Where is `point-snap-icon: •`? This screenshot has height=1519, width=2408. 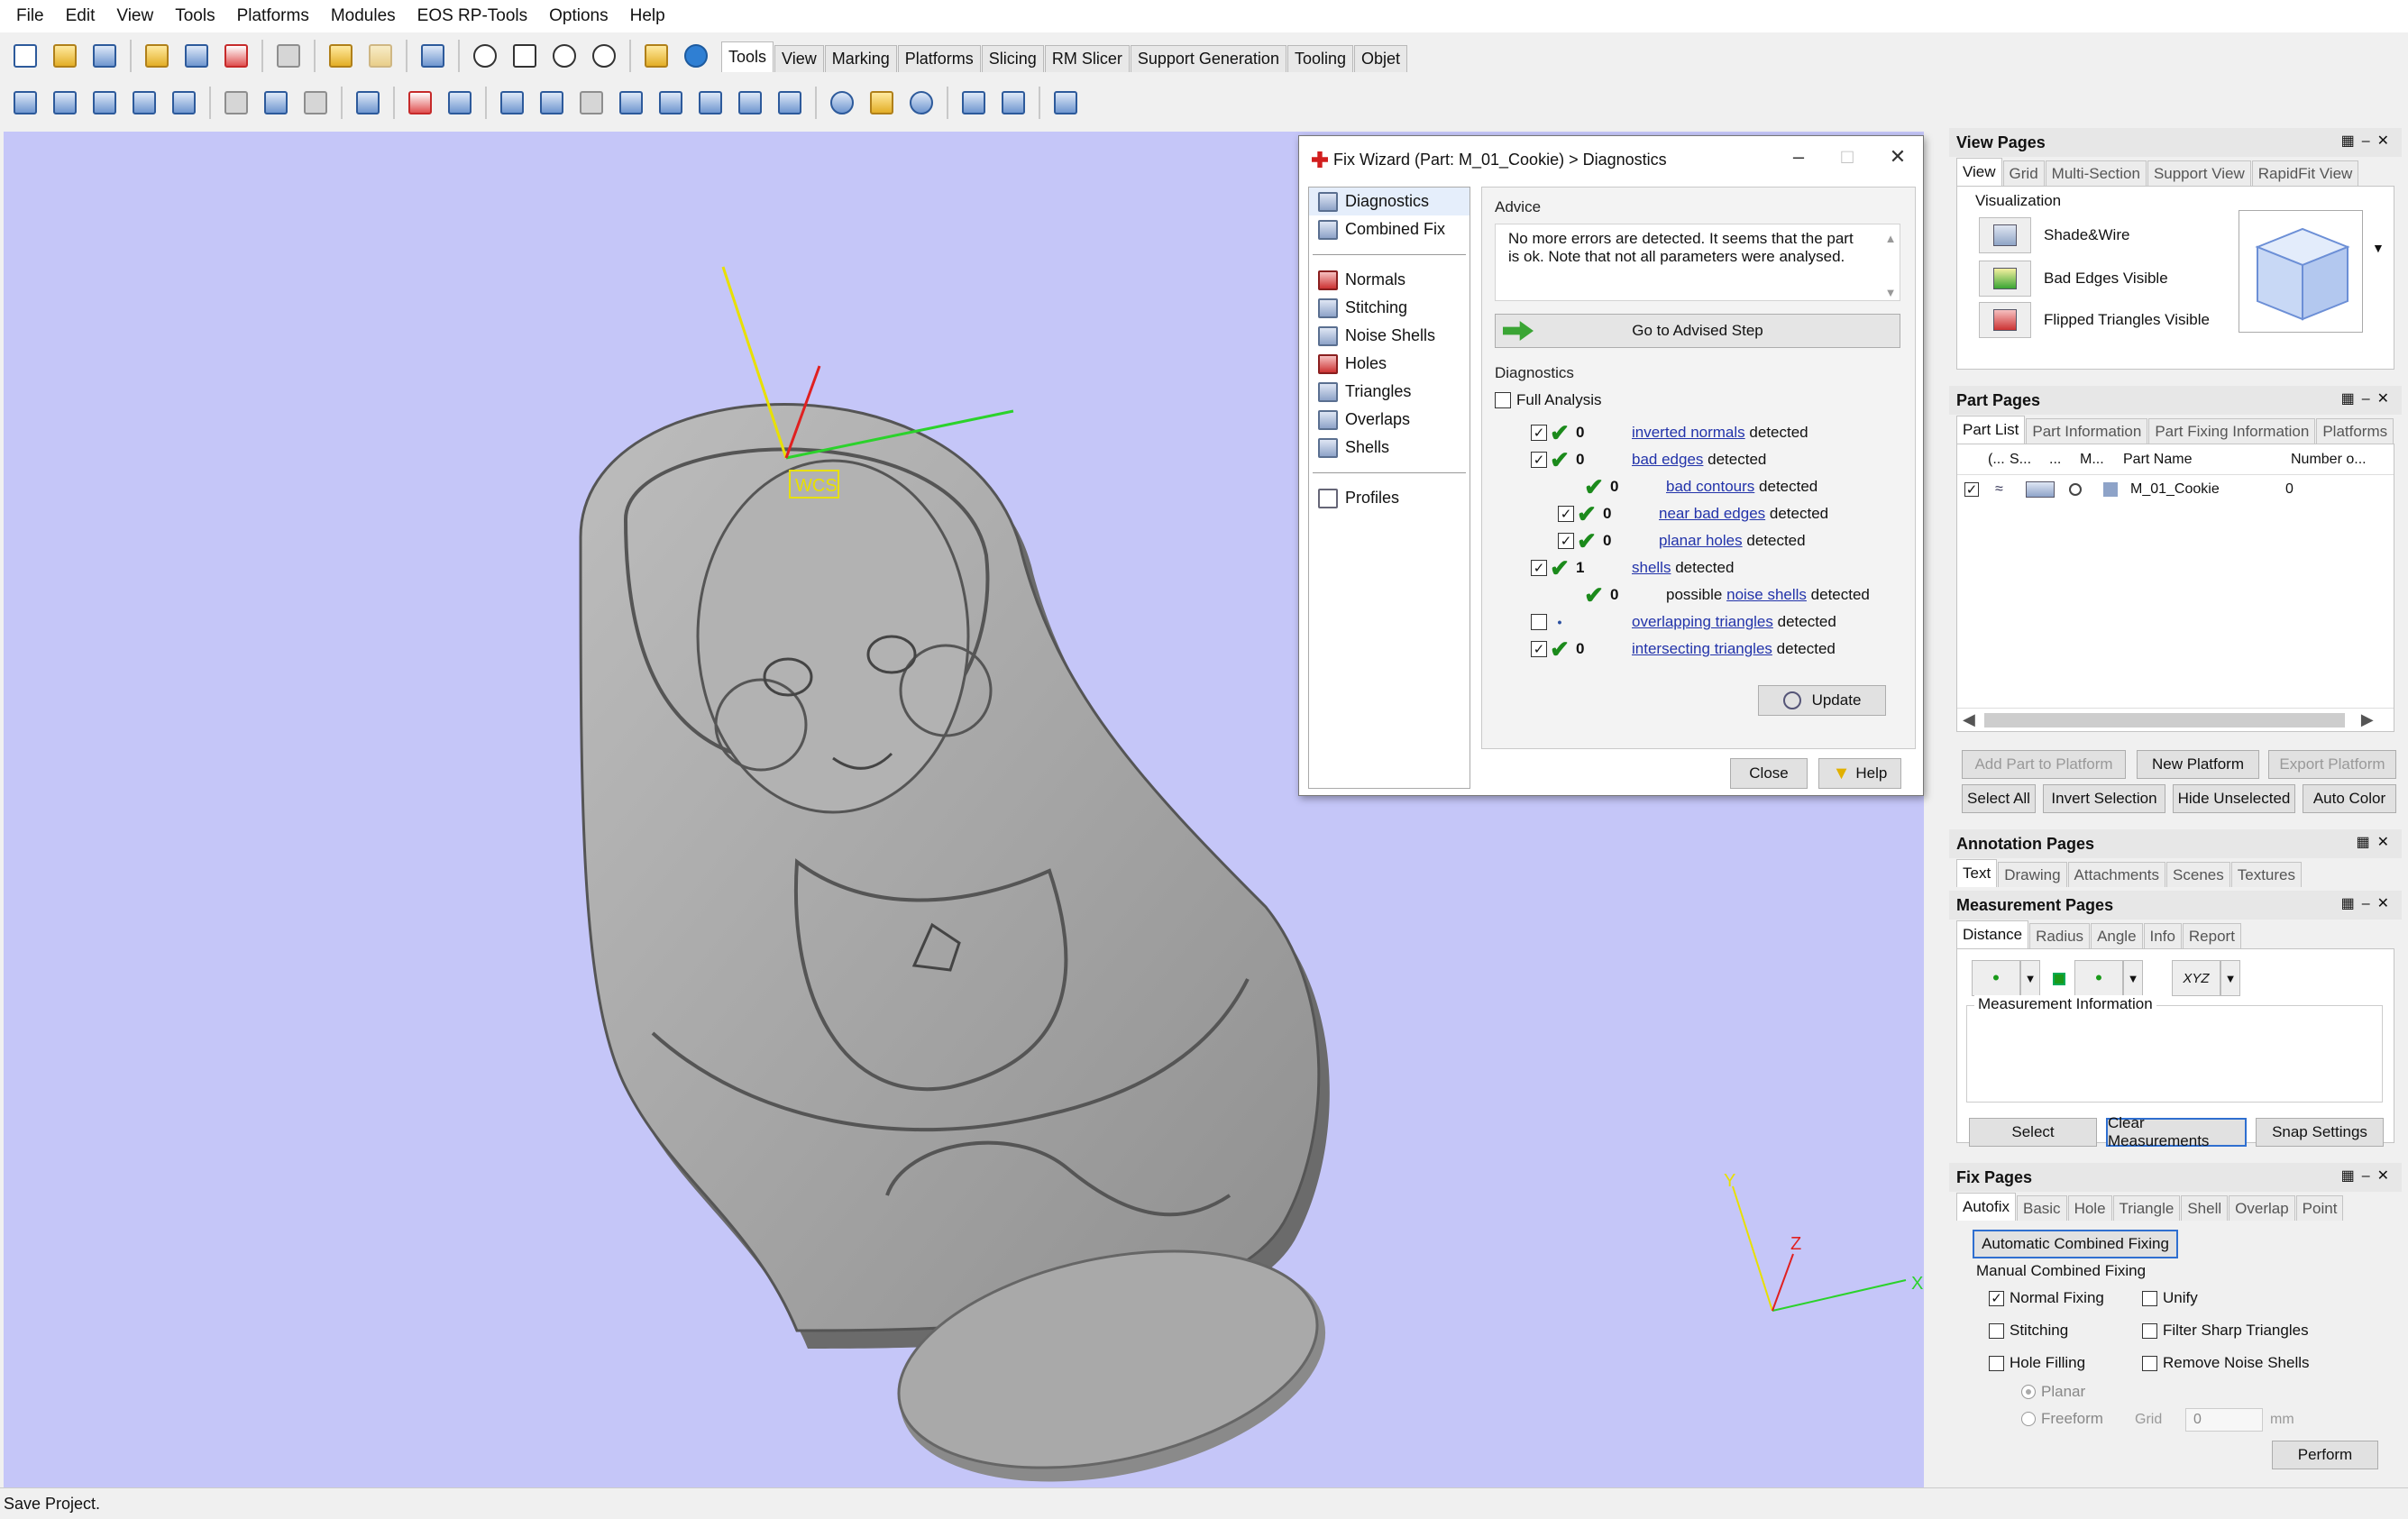 point-snap-icon: • is located at coordinates (1996, 978).